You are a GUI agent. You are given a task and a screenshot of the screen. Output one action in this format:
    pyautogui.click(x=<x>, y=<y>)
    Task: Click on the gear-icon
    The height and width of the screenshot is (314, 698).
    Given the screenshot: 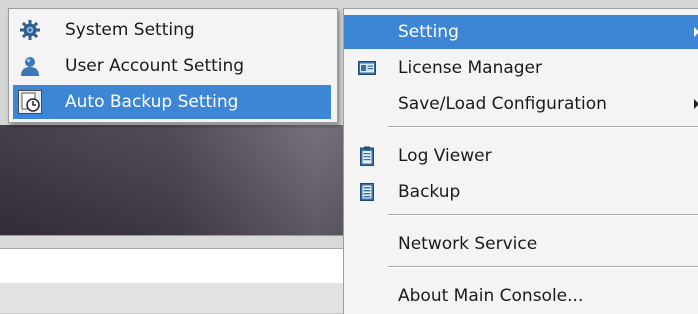 What is the action you would take?
    pyautogui.click(x=30, y=30)
    